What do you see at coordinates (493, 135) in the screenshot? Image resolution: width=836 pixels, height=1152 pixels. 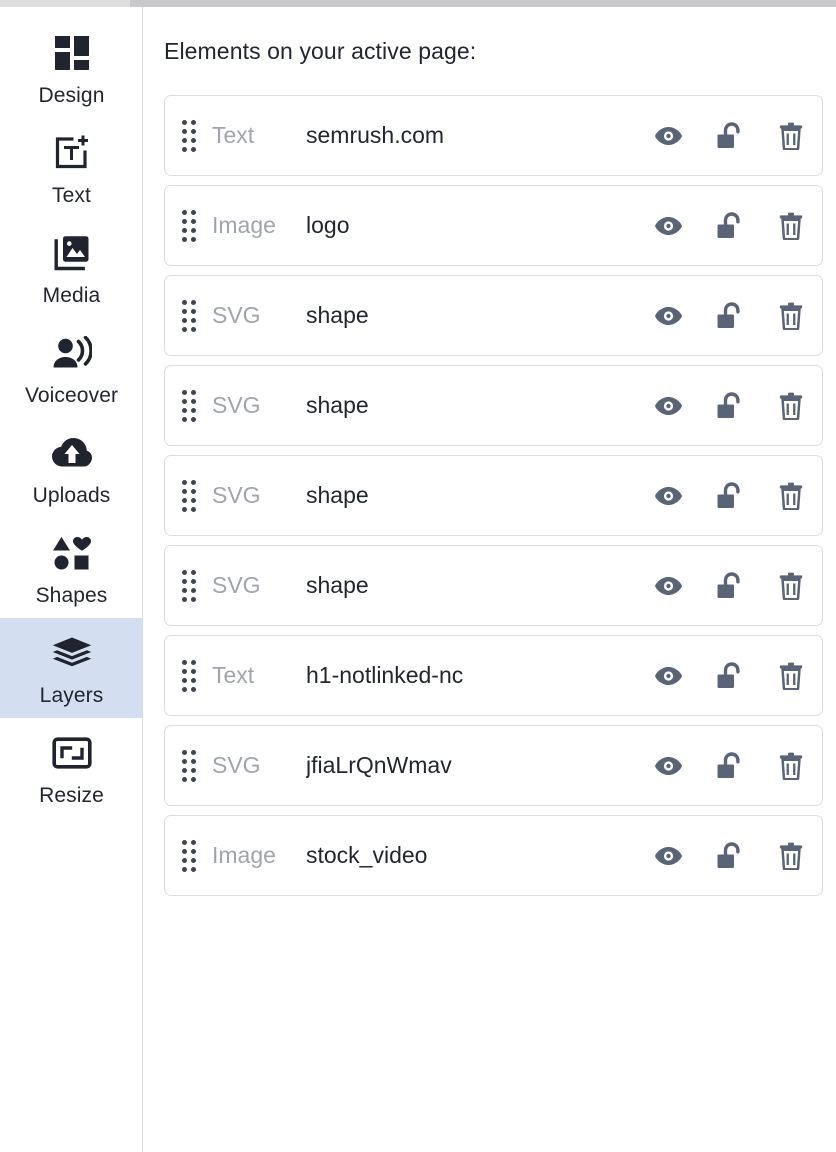 I see `layer-row: Text semrush.com` at bounding box center [493, 135].